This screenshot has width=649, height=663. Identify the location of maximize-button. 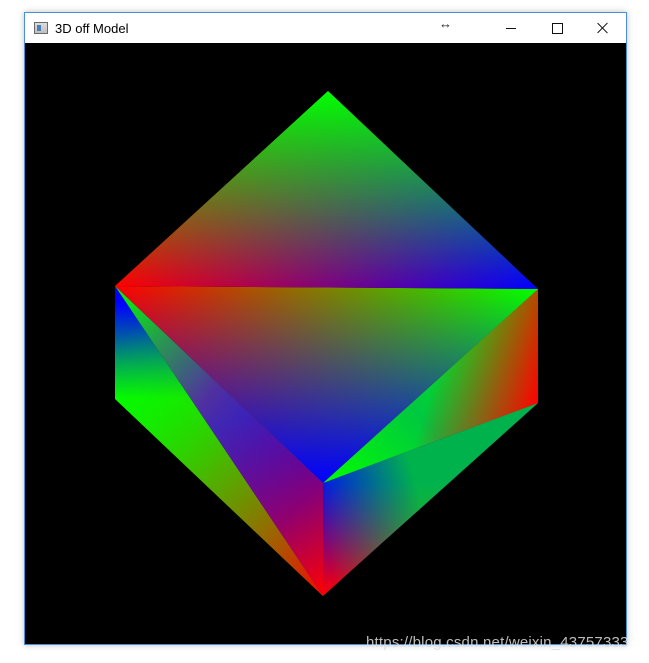
(557, 28).